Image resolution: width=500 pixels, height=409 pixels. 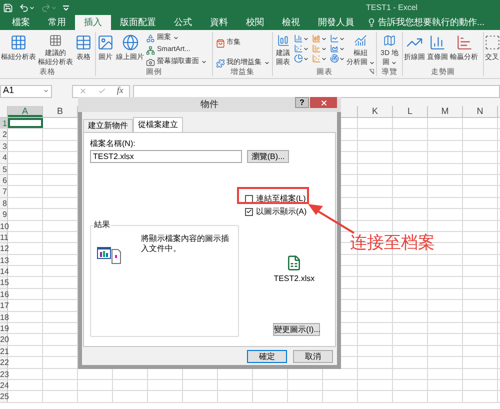 I want to click on column-header: L, so click(x=410, y=111).